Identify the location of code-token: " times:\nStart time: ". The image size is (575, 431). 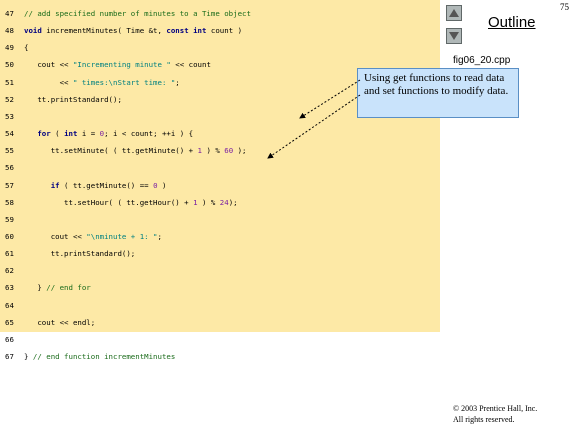
(124, 82).